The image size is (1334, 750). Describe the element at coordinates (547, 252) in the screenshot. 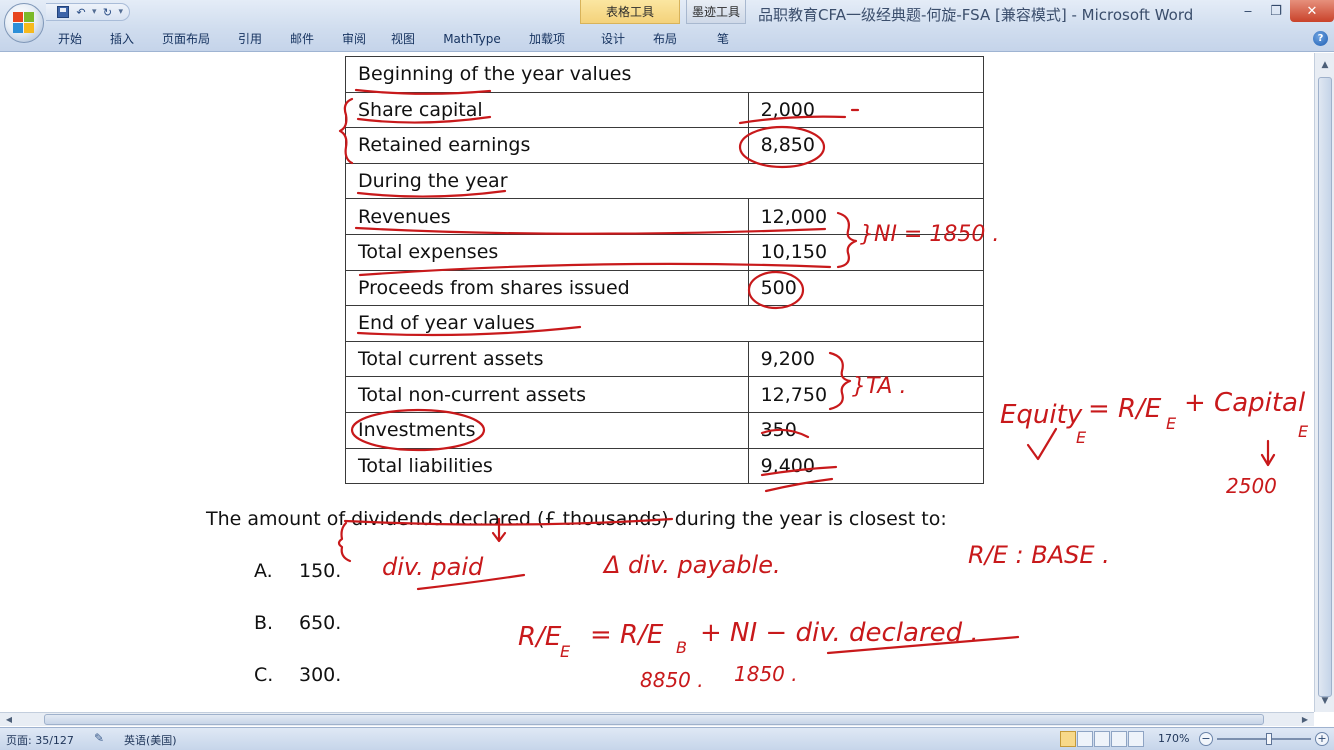

I see `table-cell-label: Total expenses` at that location.